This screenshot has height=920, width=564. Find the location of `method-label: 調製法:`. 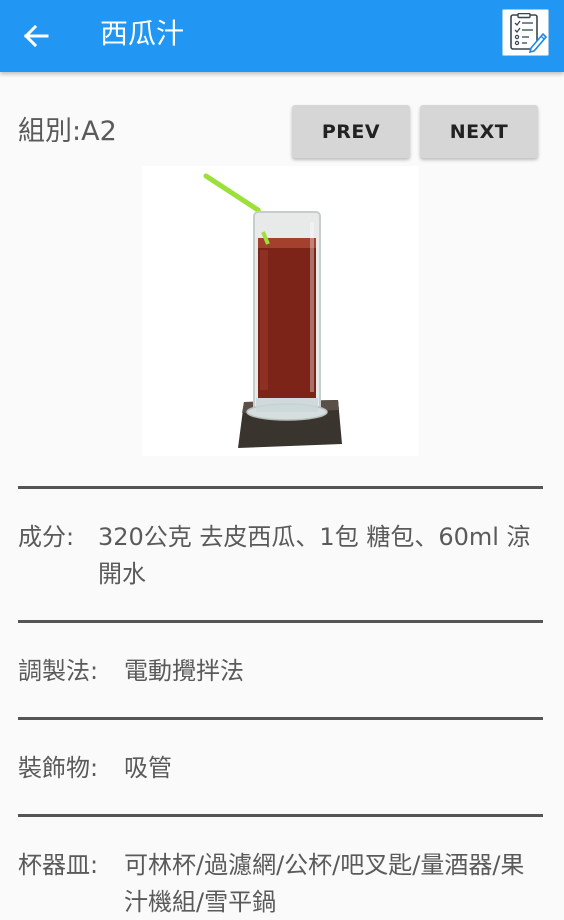

method-label: 調製法: is located at coordinates (58, 671).